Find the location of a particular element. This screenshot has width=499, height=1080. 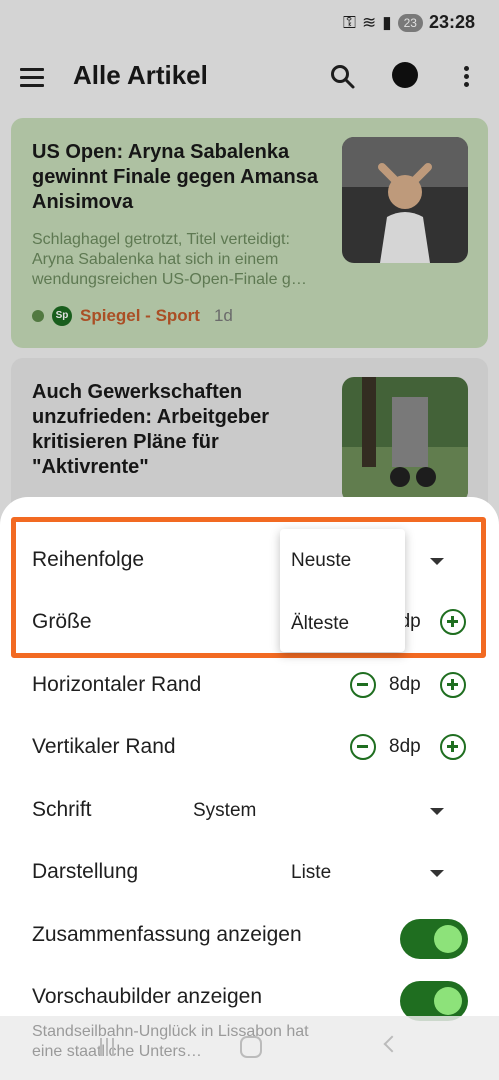

display-label: Darstellung is located at coordinates (85, 871).